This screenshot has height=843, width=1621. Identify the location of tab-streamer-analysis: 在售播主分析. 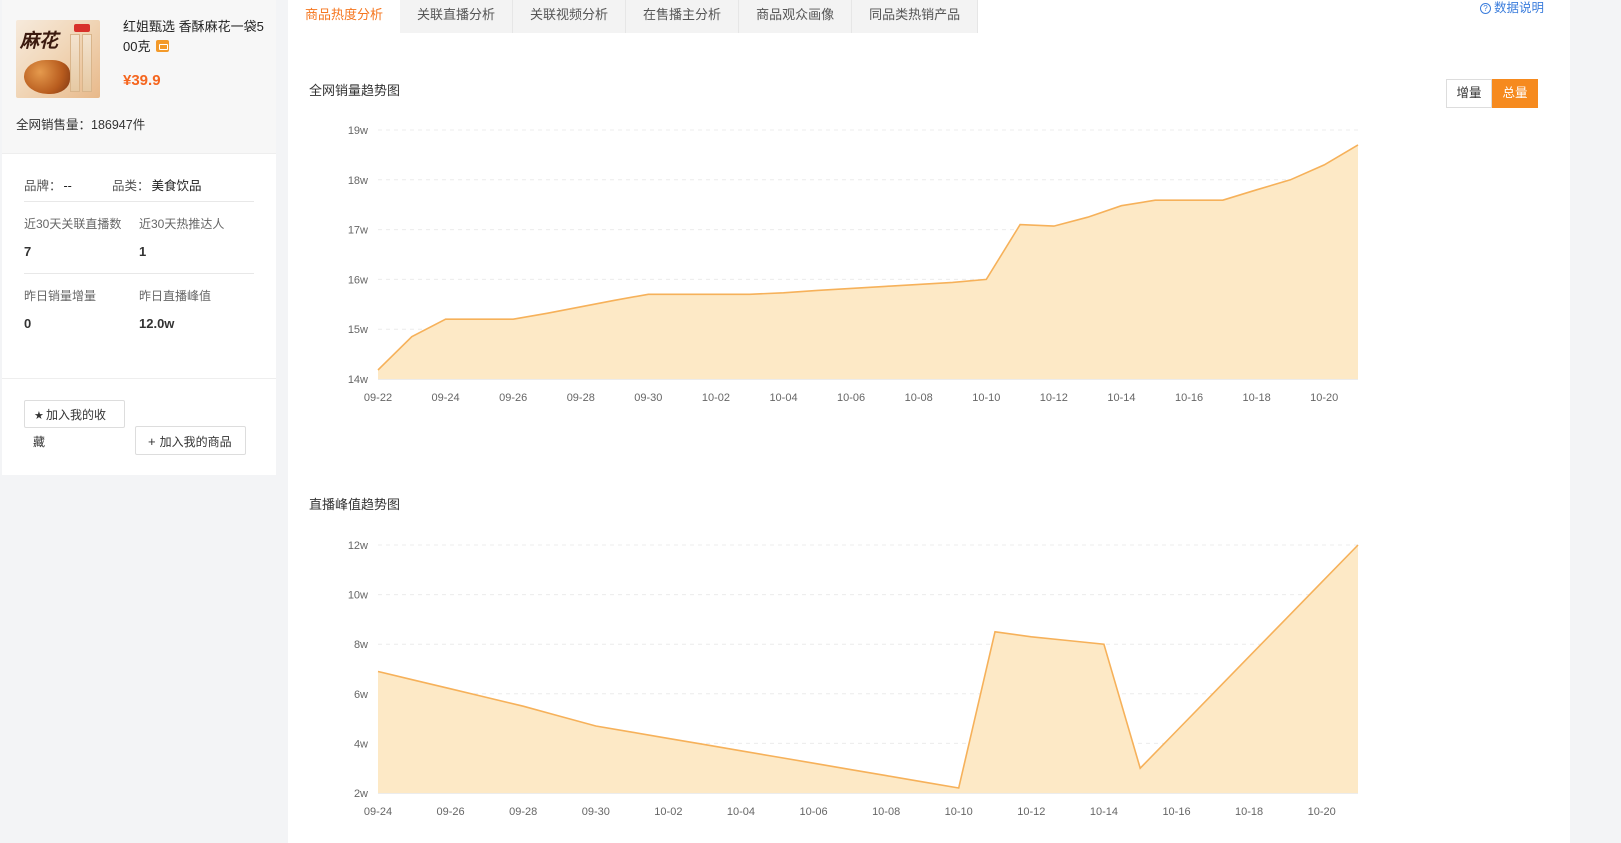
(683, 16).